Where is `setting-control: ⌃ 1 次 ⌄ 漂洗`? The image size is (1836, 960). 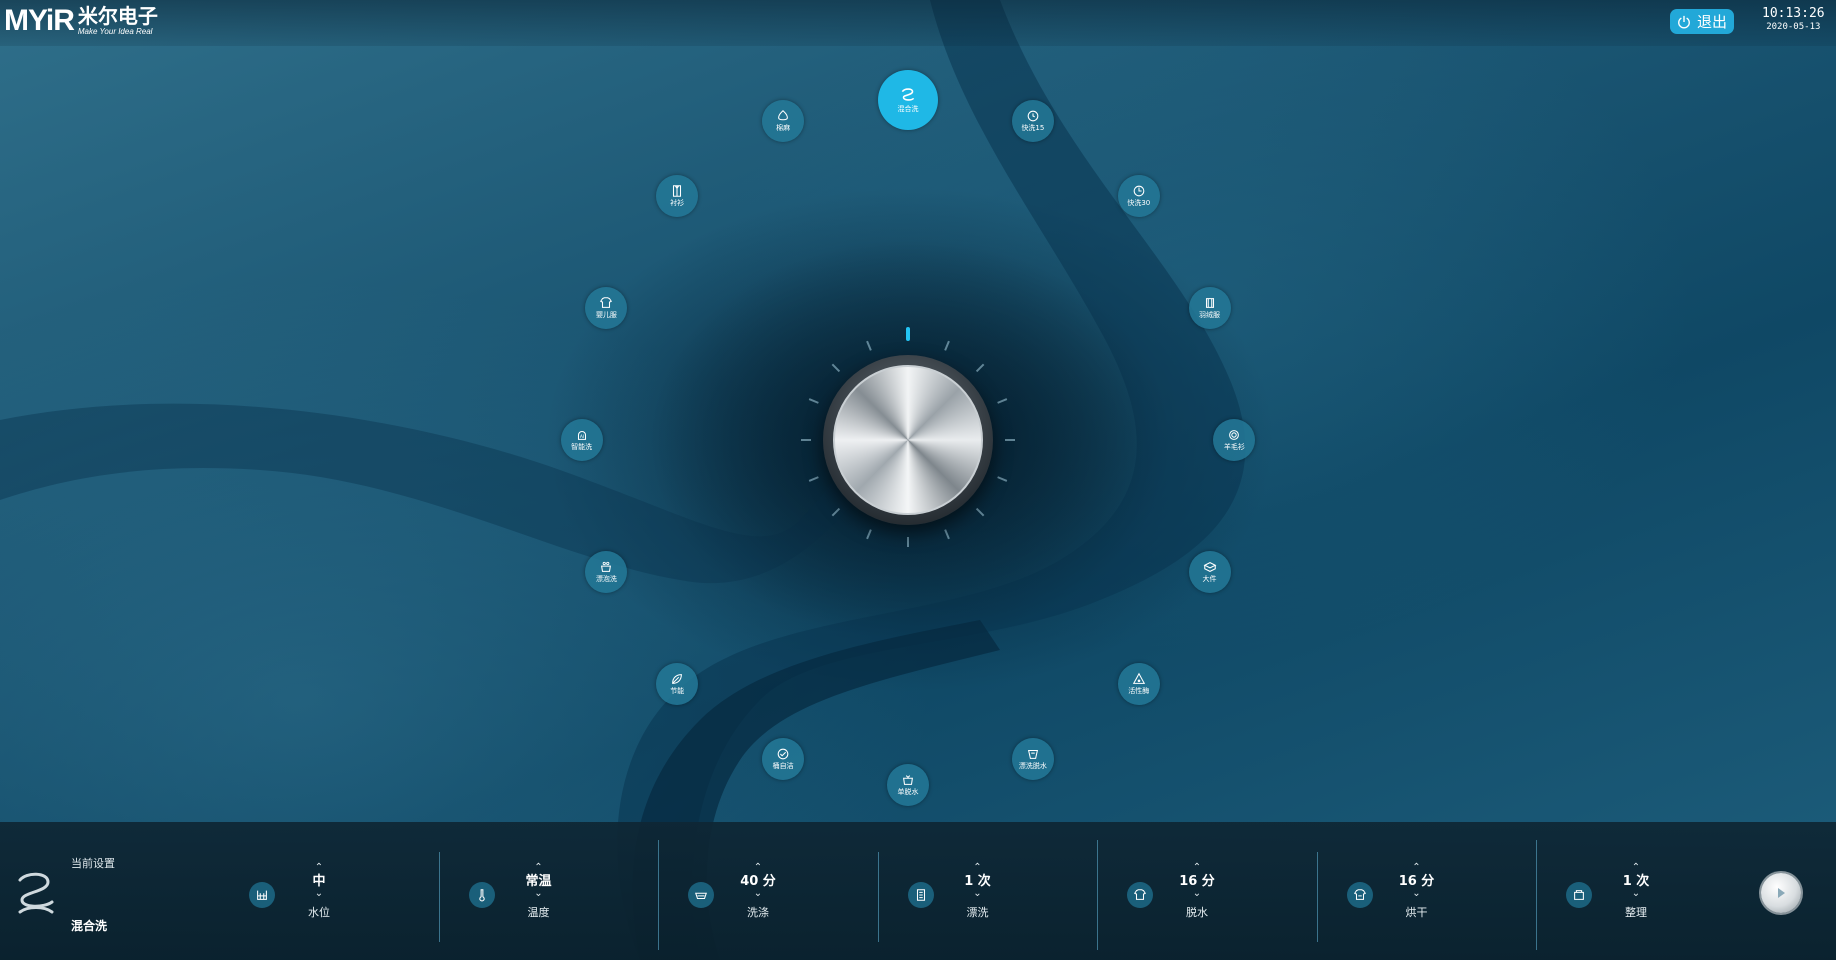
setting-control: ⌃ 1 次 ⌄ 漂洗 is located at coordinates (1007, 898).